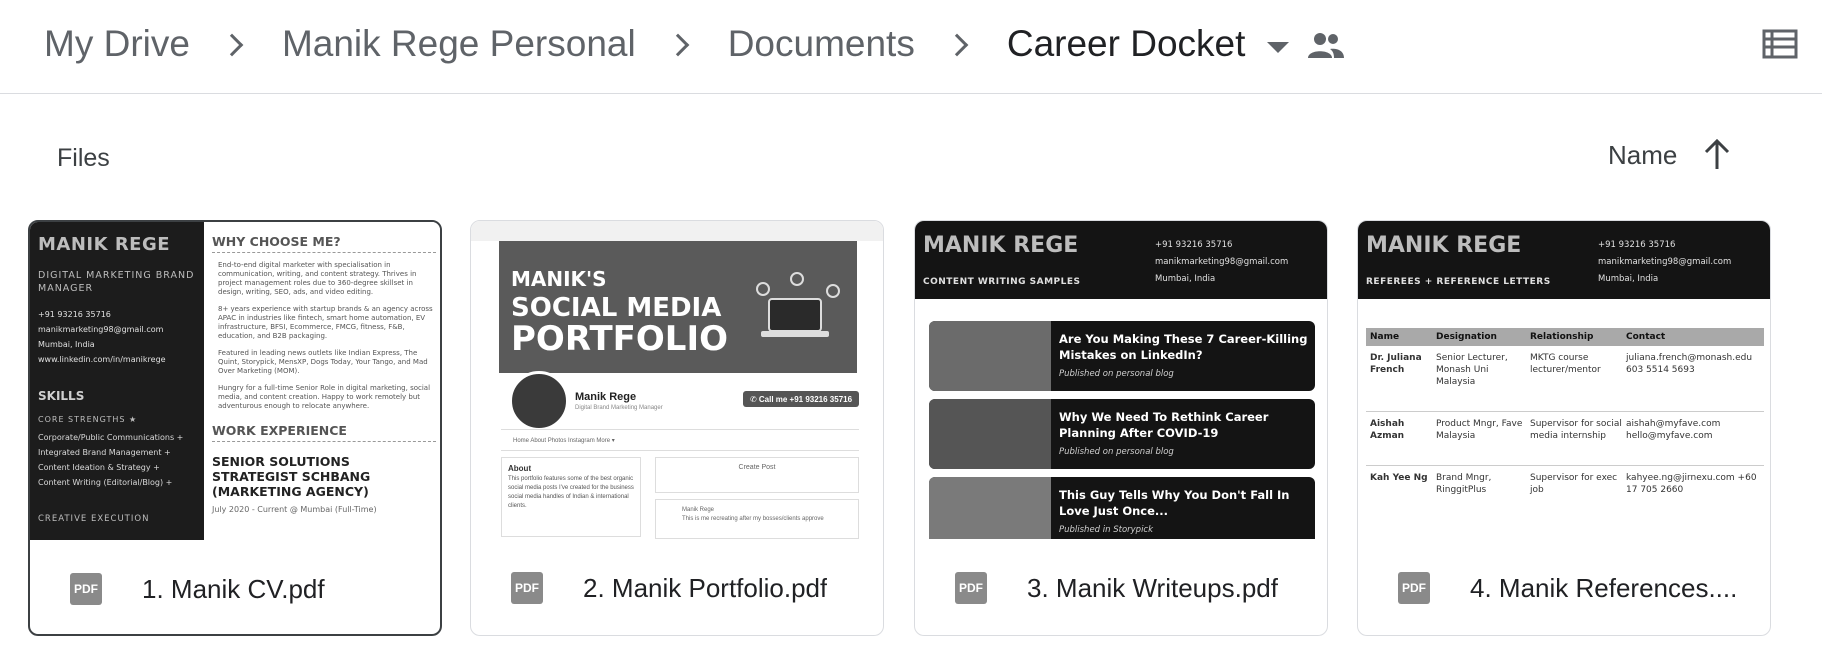 Image resolution: width=1822 pixels, height=664 pixels. Describe the element at coordinates (61, 396) in the screenshot. I see `thumb-skills-heading: SKILLS` at that location.